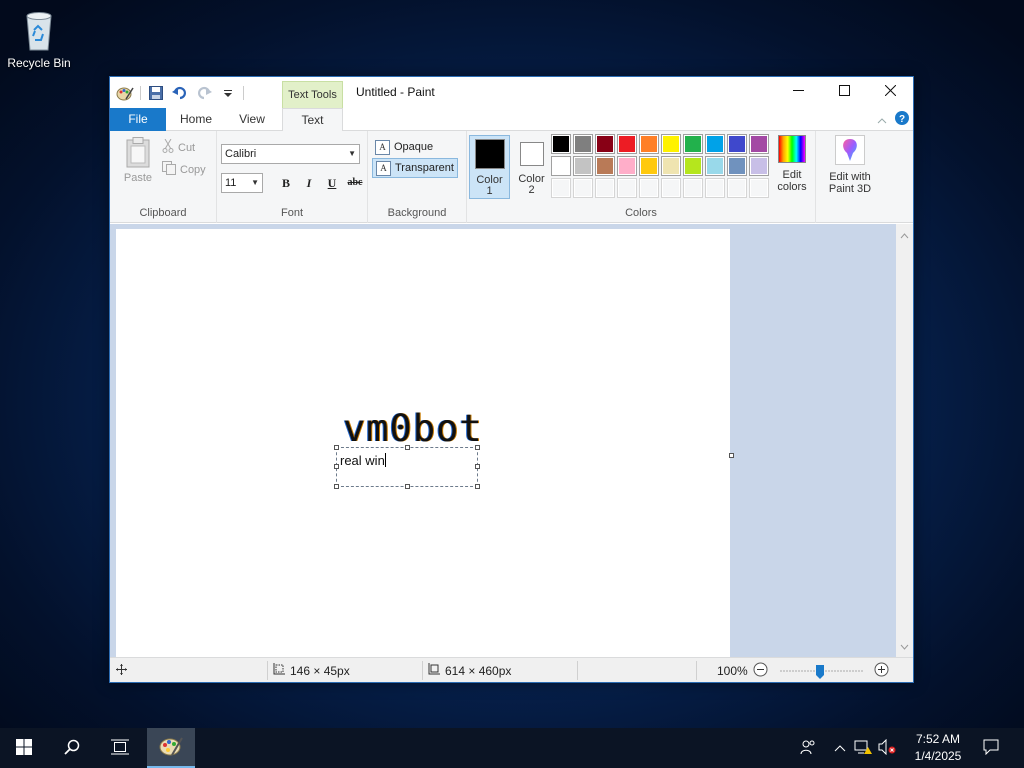 This screenshot has height=768, width=1024. What do you see at coordinates (850, 165) in the screenshot?
I see `edit-with-paint3d-button: Edit with Paint 3D` at bounding box center [850, 165].